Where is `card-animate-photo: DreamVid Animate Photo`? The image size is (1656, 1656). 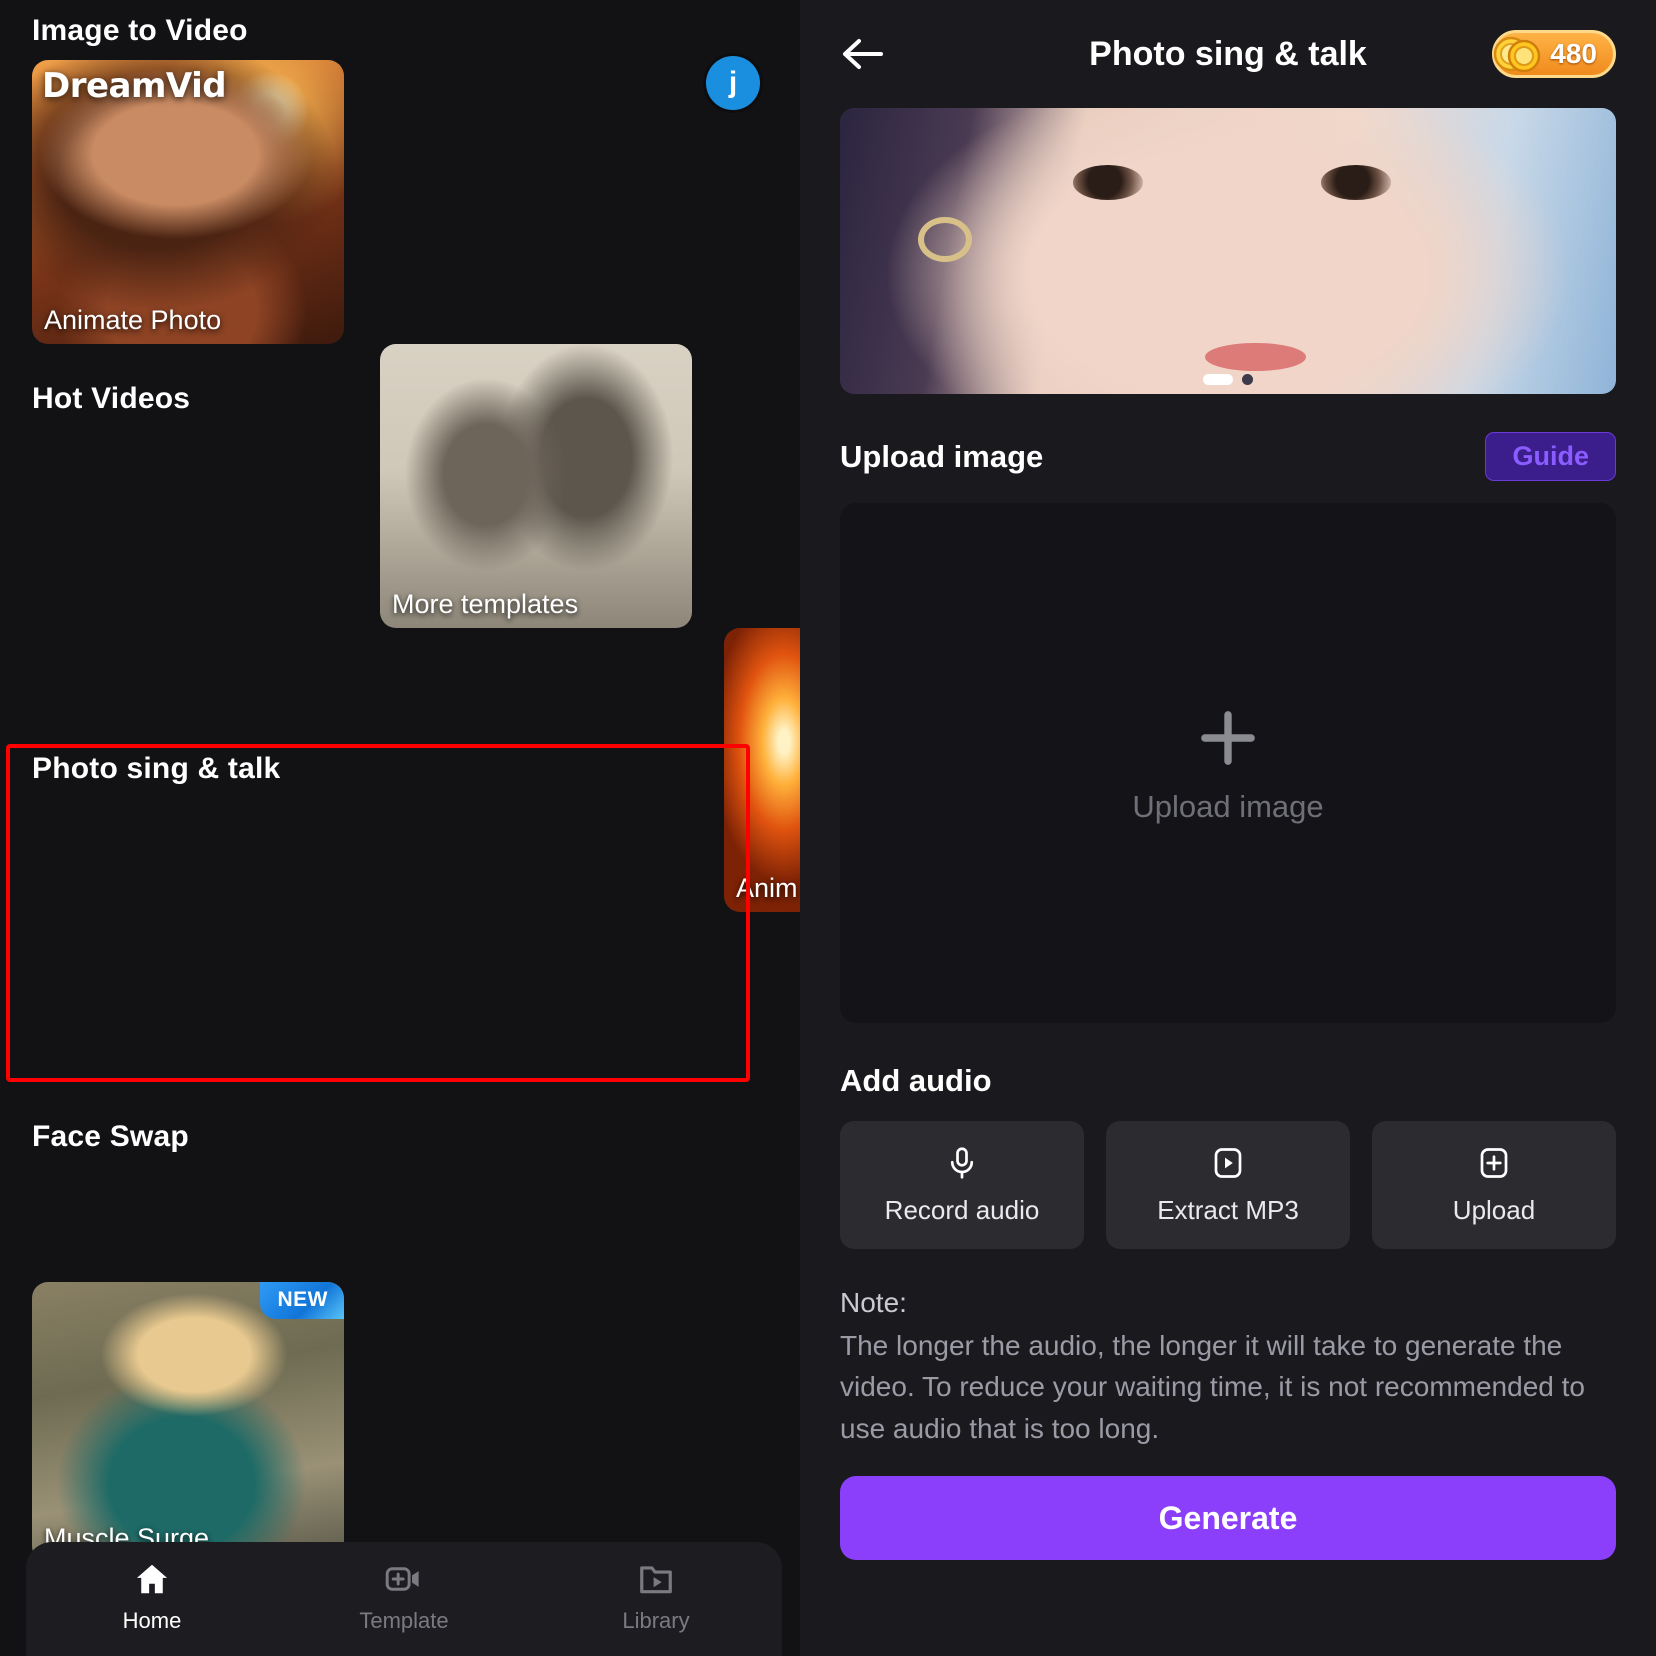 card-animate-photo: DreamVid Animate Photo is located at coordinates (188, 202).